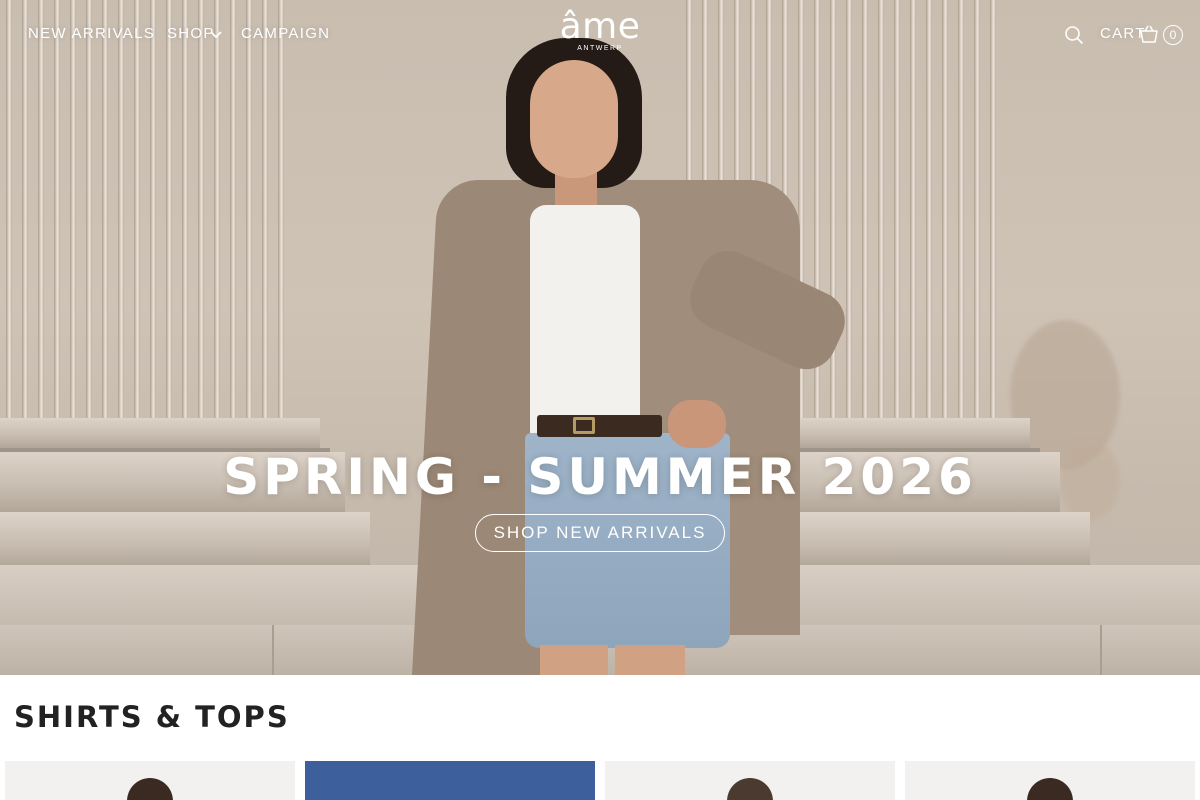  Describe the element at coordinates (1173, 35) in the screenshot. I see `cart-count-badge: 0` at that location.